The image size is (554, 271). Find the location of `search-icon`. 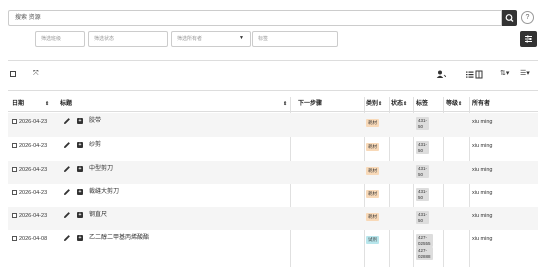

search-icon is located at coordinates (509, 18).